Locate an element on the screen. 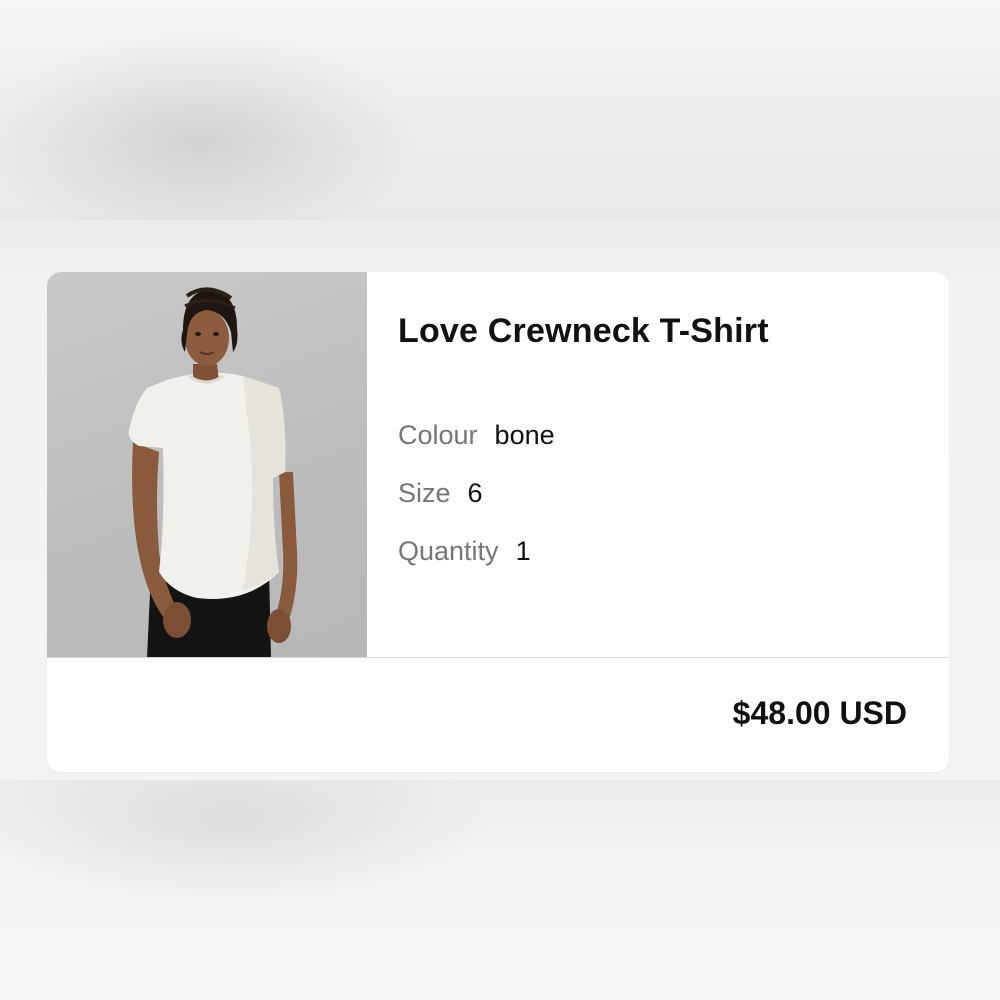 This screenshot has height=1000, width=1000. colour-row: Colour bone is located at coordinates (476, 435).